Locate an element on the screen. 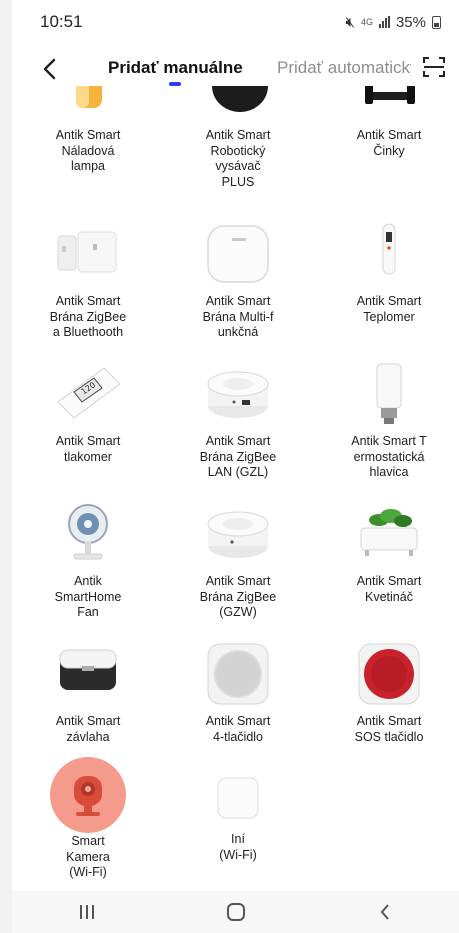 This screenshot has width=459, height=933. zigbee-lan-gateway-icon is located at coordinates (238, 394).